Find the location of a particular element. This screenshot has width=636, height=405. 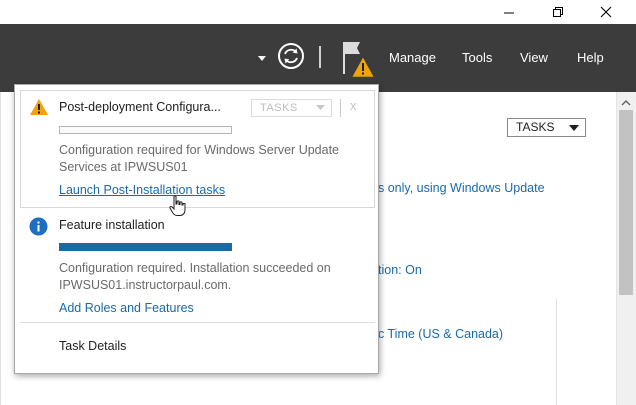

properties-tasks-dropdown: TASKS is located at coordinates (546, 127).